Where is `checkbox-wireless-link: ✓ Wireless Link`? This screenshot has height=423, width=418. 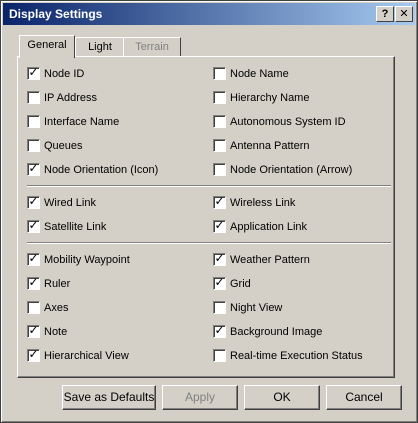
checkbox-wireless-link: ✓ Wireless Link is located at coordinates (254, 201).